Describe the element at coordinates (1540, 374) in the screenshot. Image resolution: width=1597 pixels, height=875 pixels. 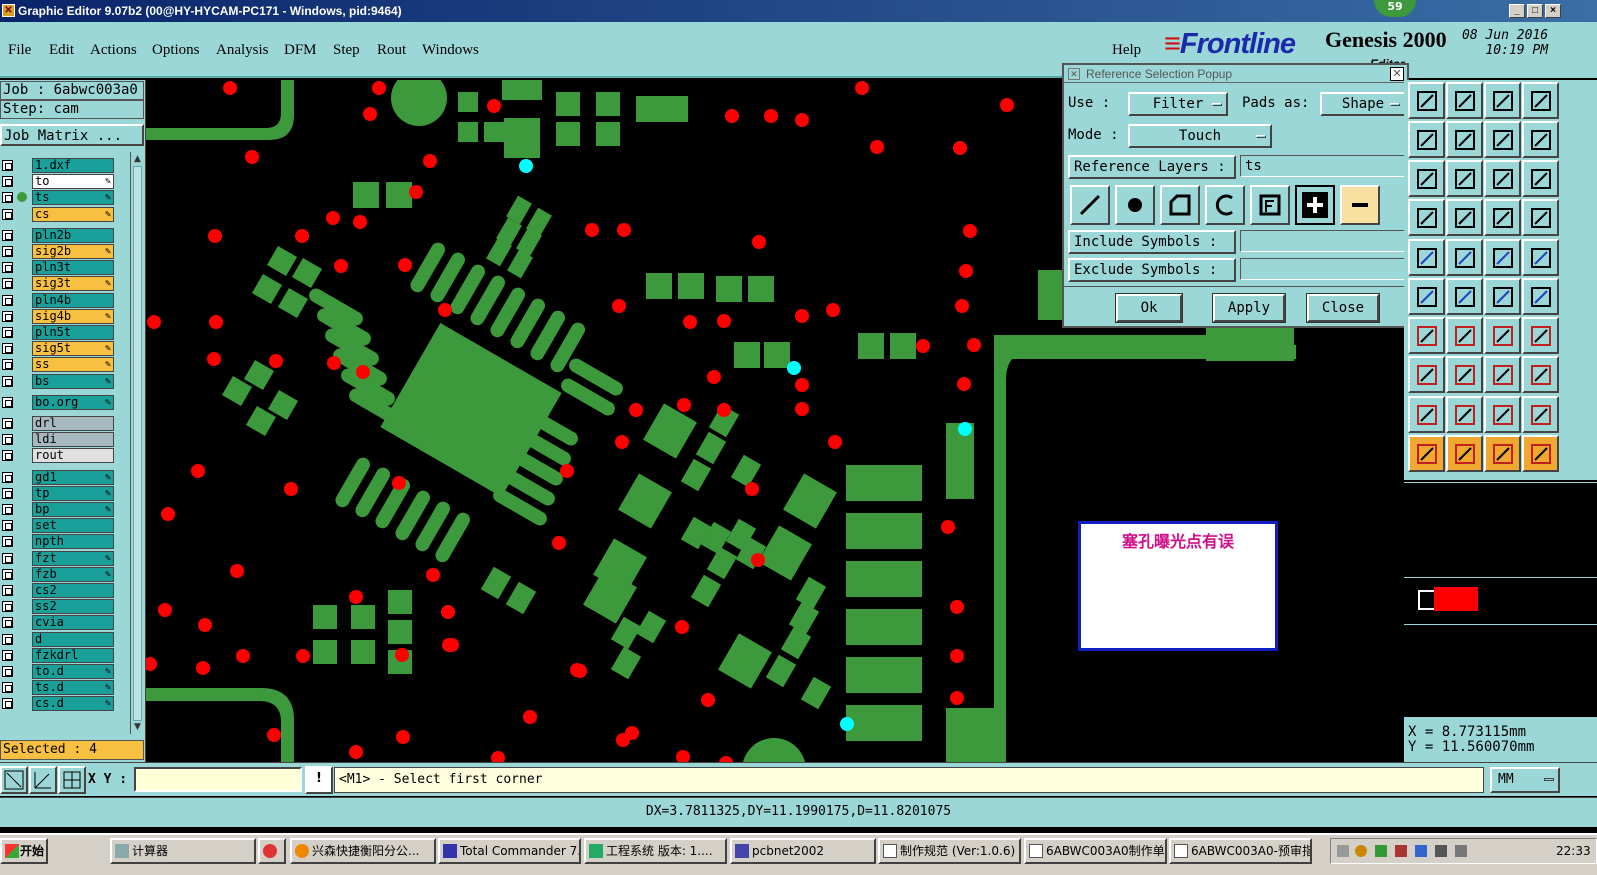
I see `layer-icon` at that location.